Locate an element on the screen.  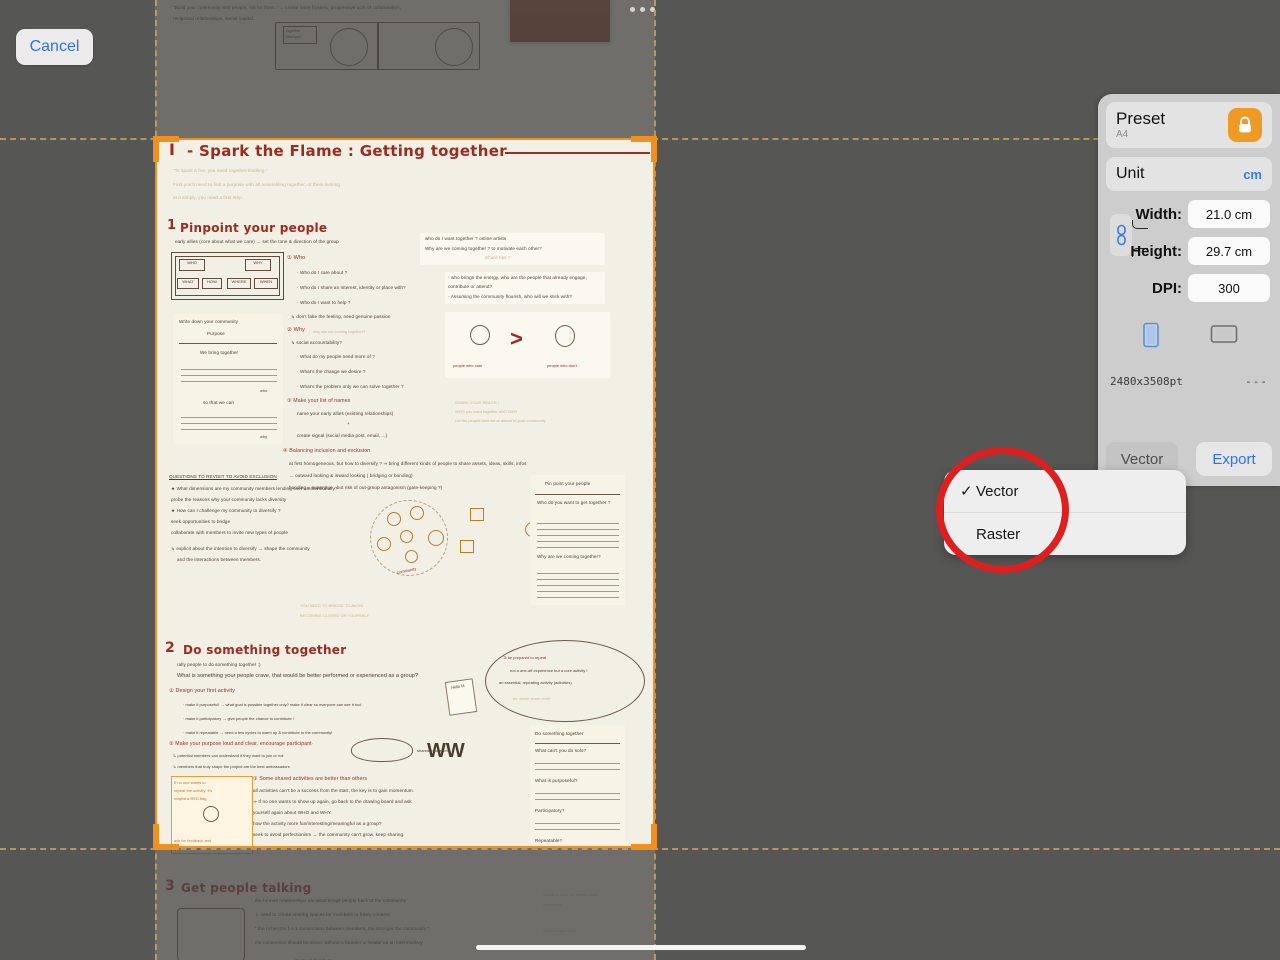
more-horizontal-icon is located at coordinates (642, 9).